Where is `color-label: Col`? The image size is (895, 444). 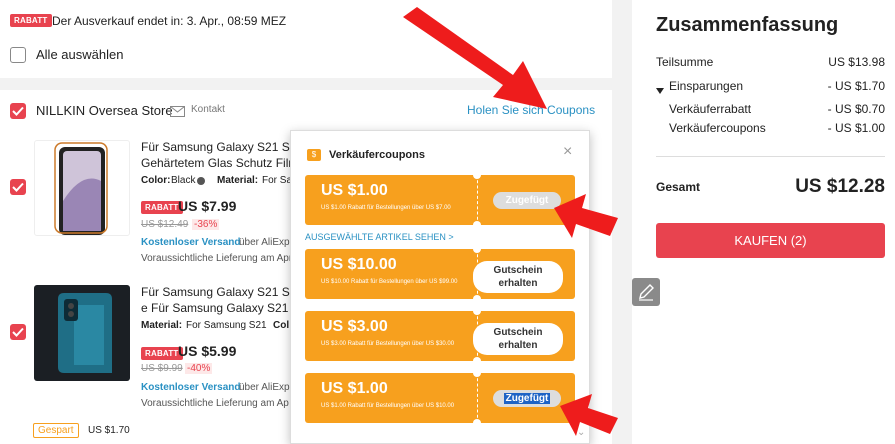 color-label: Col is located at coordinates (281, 325).